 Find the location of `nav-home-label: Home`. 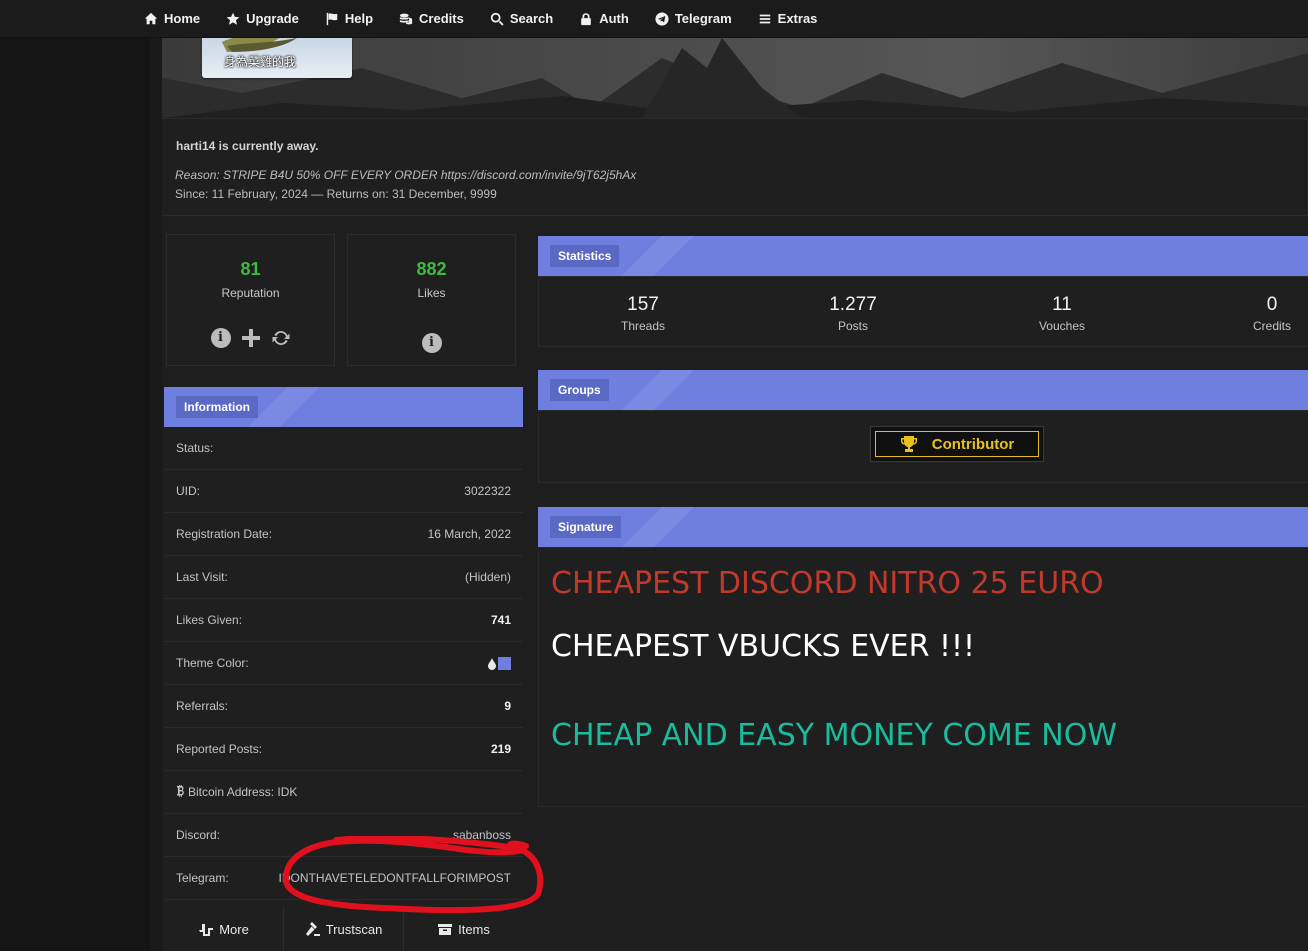

nav-home-label: Home is located at coordinates (182, 18).